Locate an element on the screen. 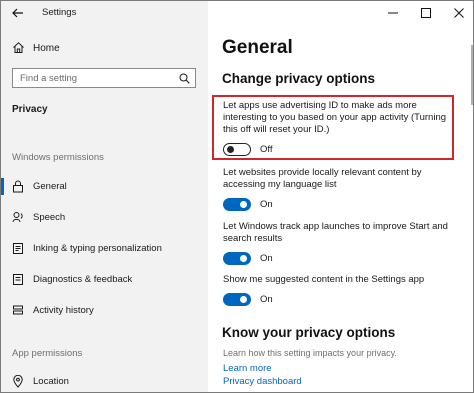 The image size is (474, 393). sidebar-item-label: Home is located at coordinates (46, 48).